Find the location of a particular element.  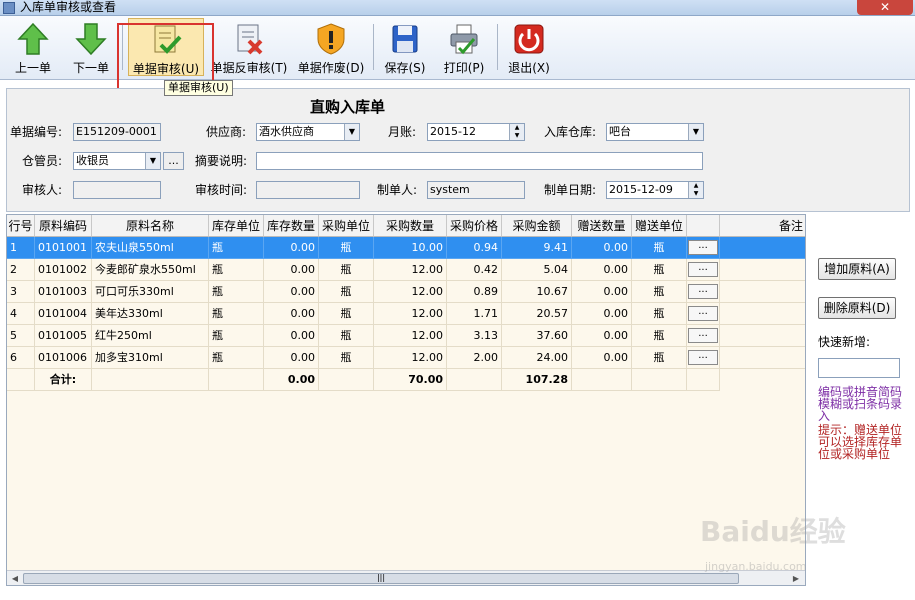

name-cell: 加多宝310ml is located at coordinates (150, 358).